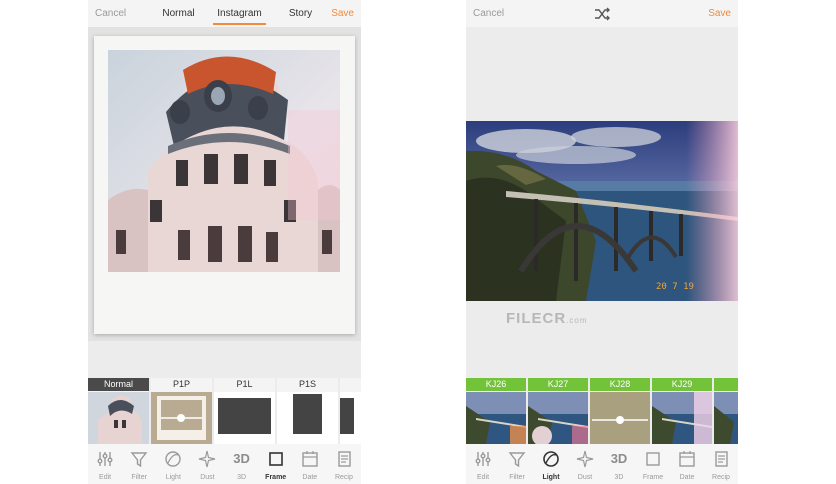  What do you see at coordinates (547, 318) in the screenshot?
I see `watermark: FILECR.com` at bounding box center [547, 318].